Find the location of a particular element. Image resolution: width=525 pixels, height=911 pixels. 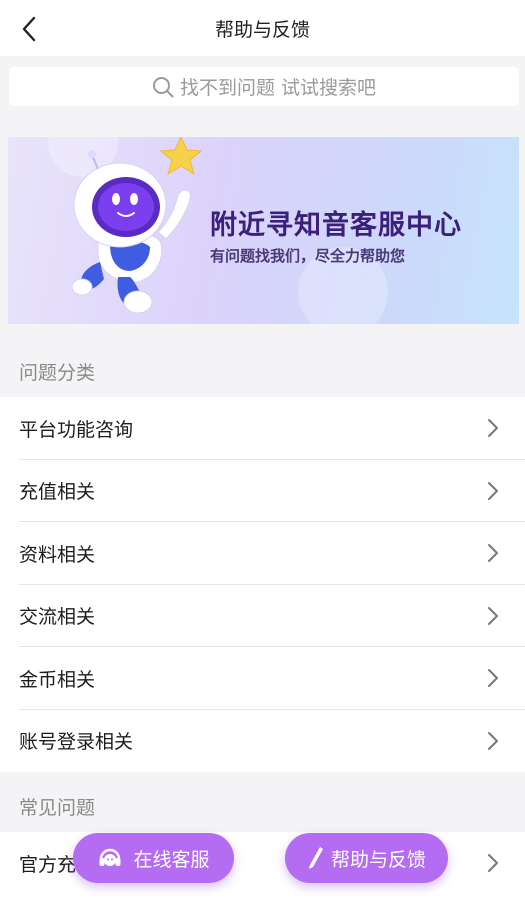

feedback-button: 帮助与反馈 is located at coordinates (366, 858).